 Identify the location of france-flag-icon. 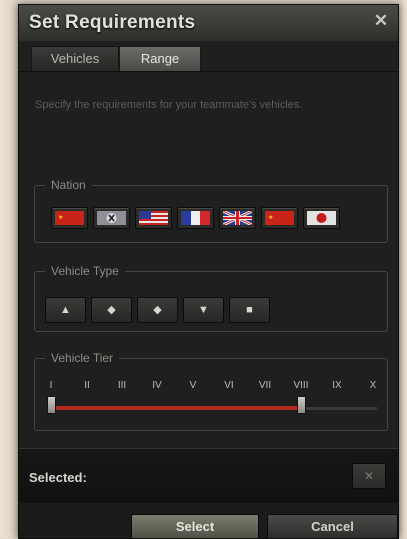
(195, 218).